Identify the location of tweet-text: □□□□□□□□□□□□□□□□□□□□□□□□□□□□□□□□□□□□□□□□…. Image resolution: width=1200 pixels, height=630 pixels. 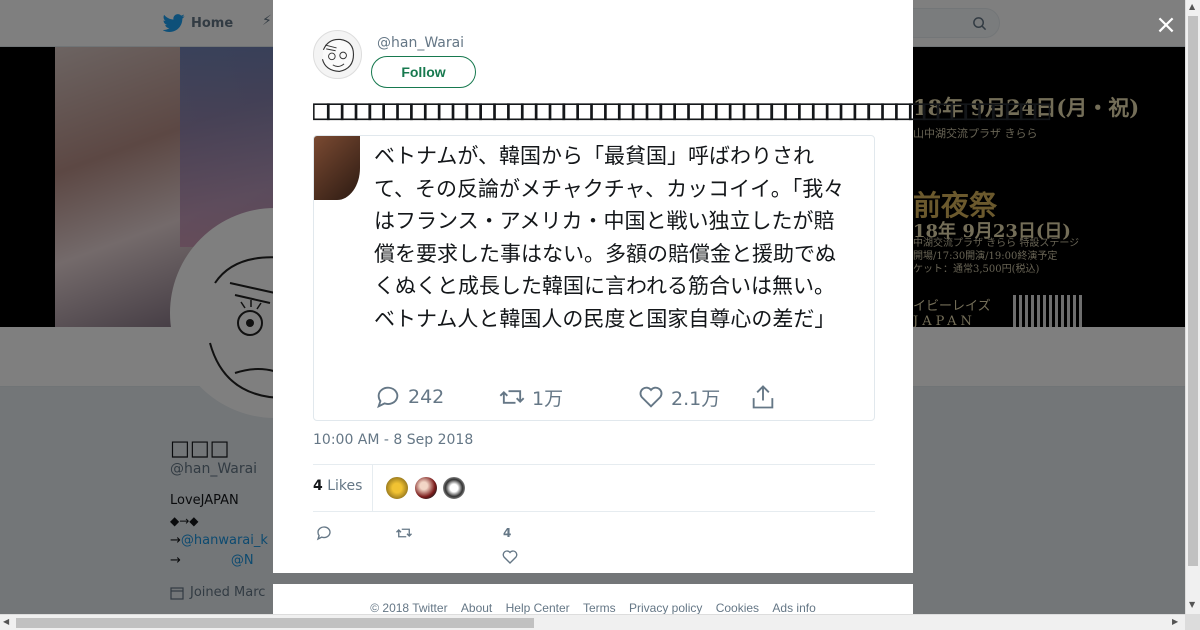
(681, 109).